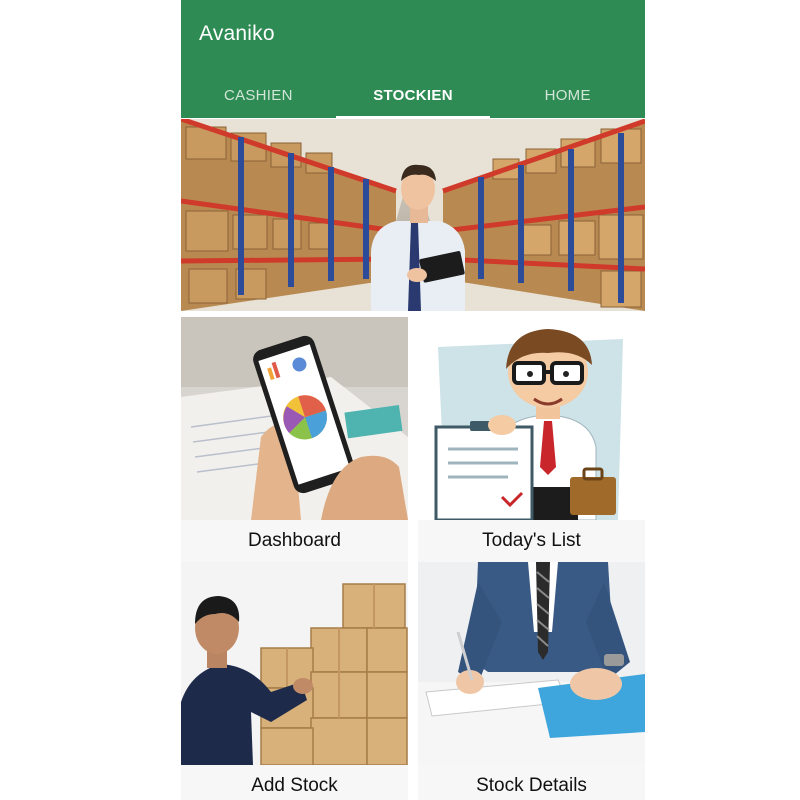 The image size is (800, 800). I want to click on menu-card-stock-details: Stock Details, so click(531, 681).